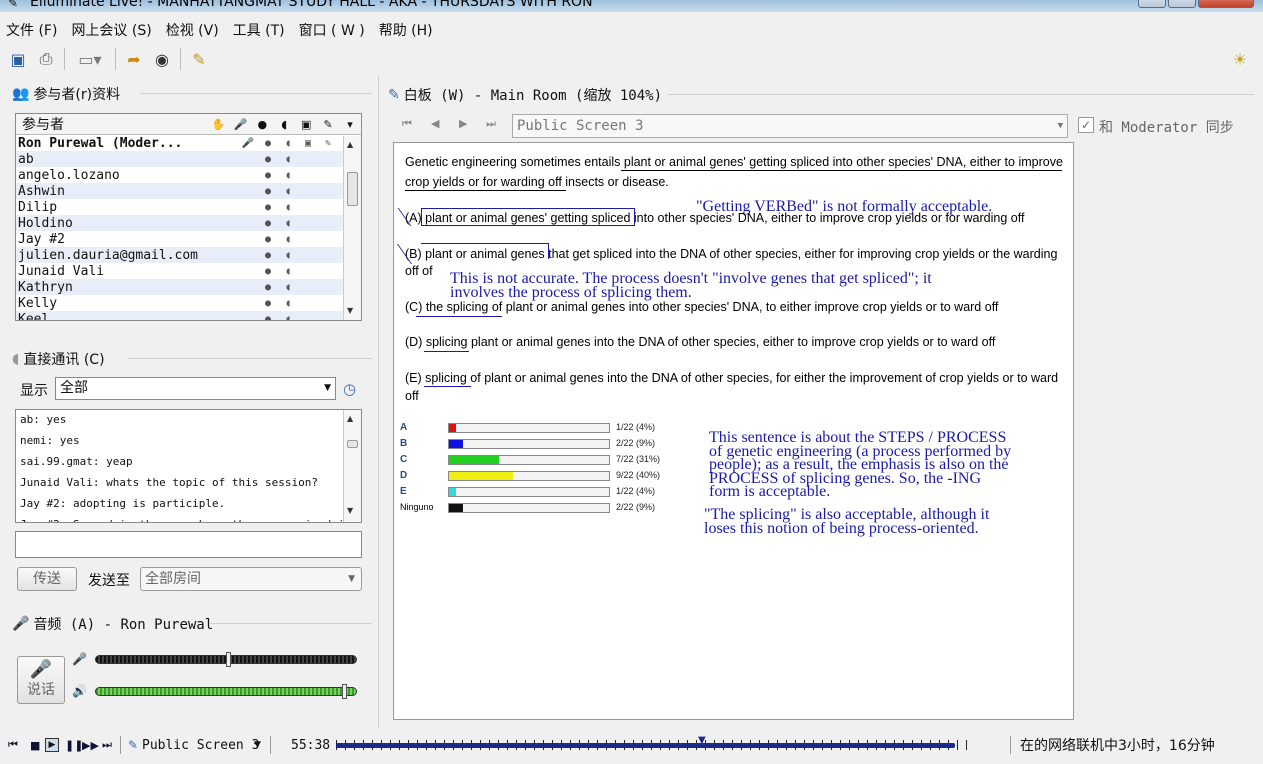  I want to click on menu-file: 文件 (F), so click(31, 30).